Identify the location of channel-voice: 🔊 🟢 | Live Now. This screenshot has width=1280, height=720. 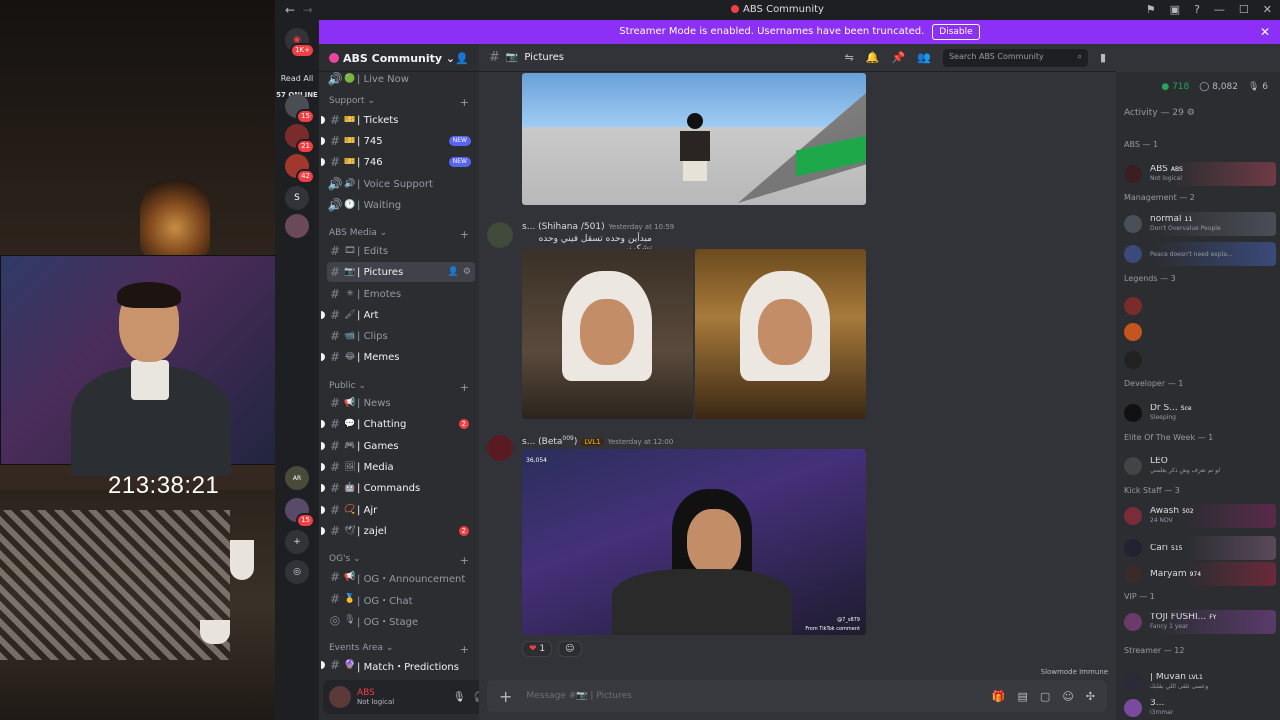
(401, 79).